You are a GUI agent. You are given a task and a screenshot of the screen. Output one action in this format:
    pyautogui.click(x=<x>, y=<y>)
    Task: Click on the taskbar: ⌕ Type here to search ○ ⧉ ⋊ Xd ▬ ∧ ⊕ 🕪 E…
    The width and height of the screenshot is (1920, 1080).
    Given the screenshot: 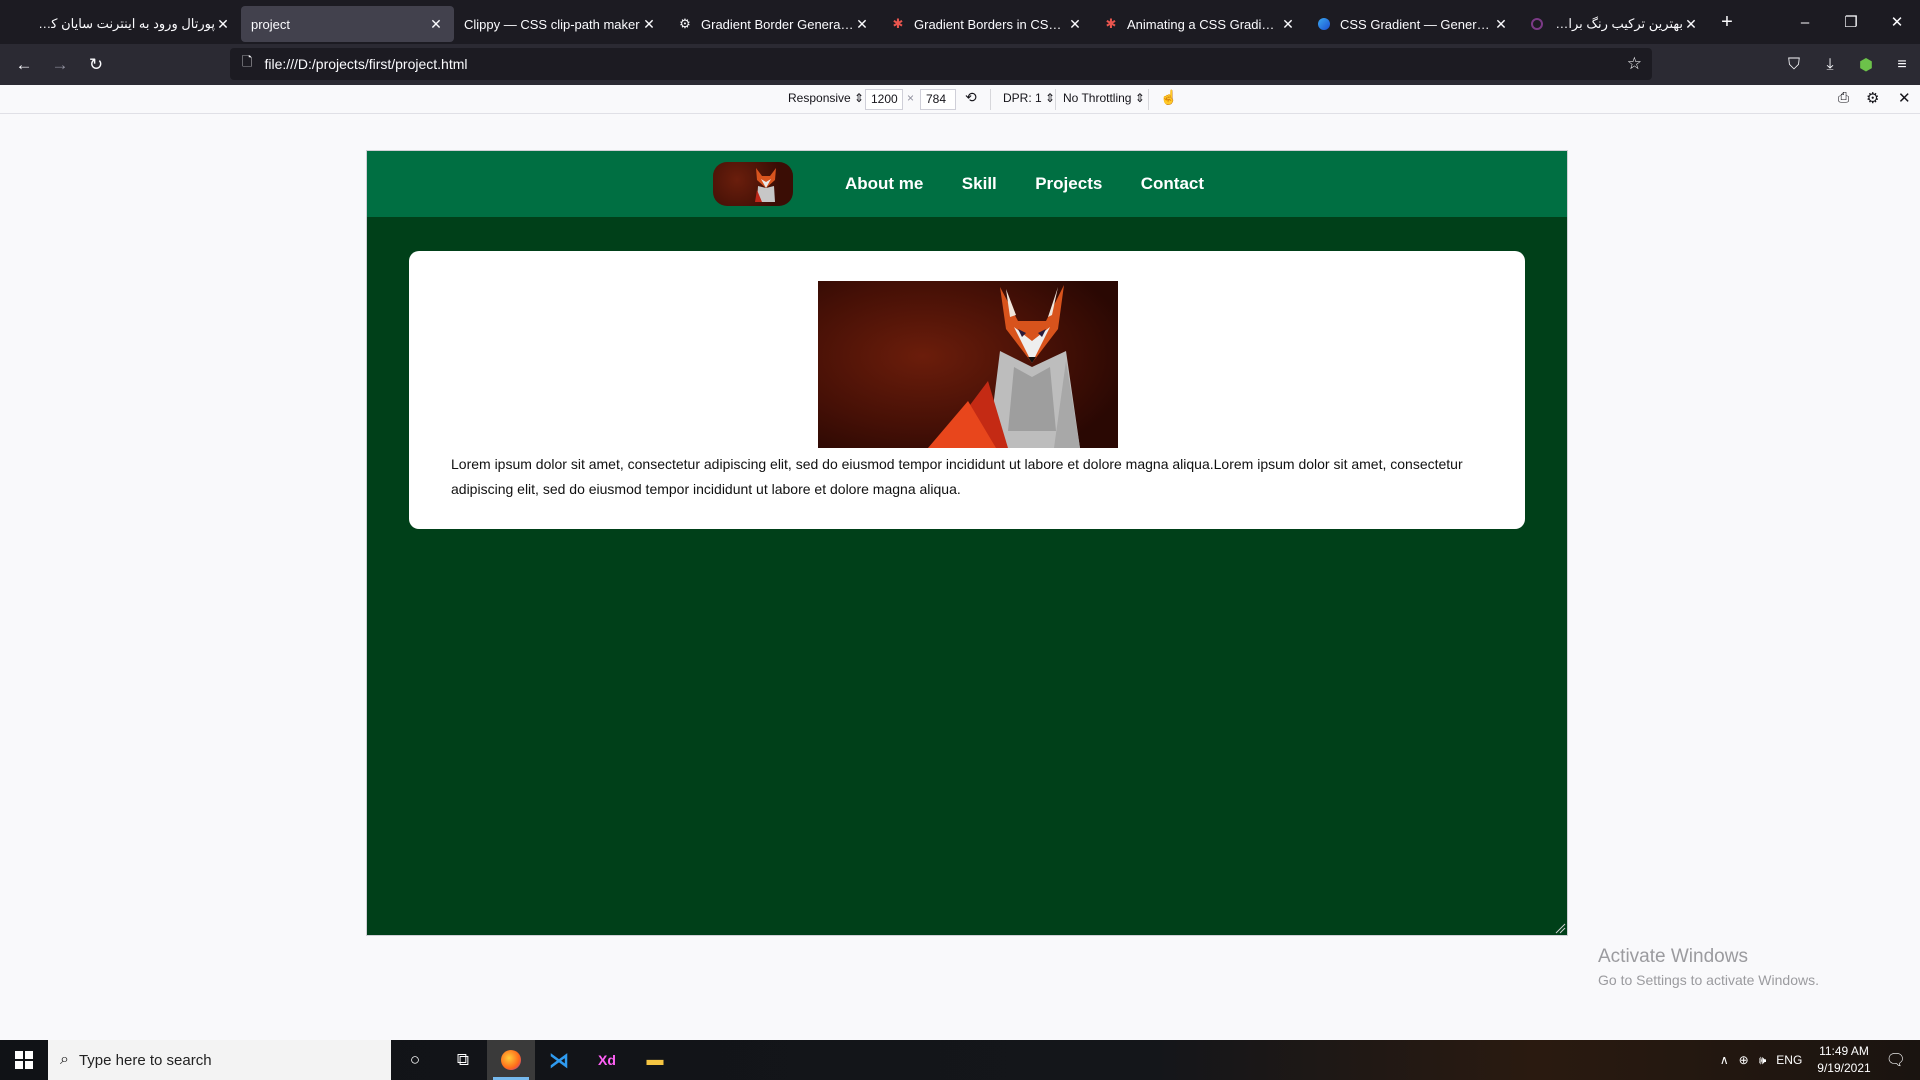 What is the action you would take?
    pyautogui.click(x=960, y=1060)
    